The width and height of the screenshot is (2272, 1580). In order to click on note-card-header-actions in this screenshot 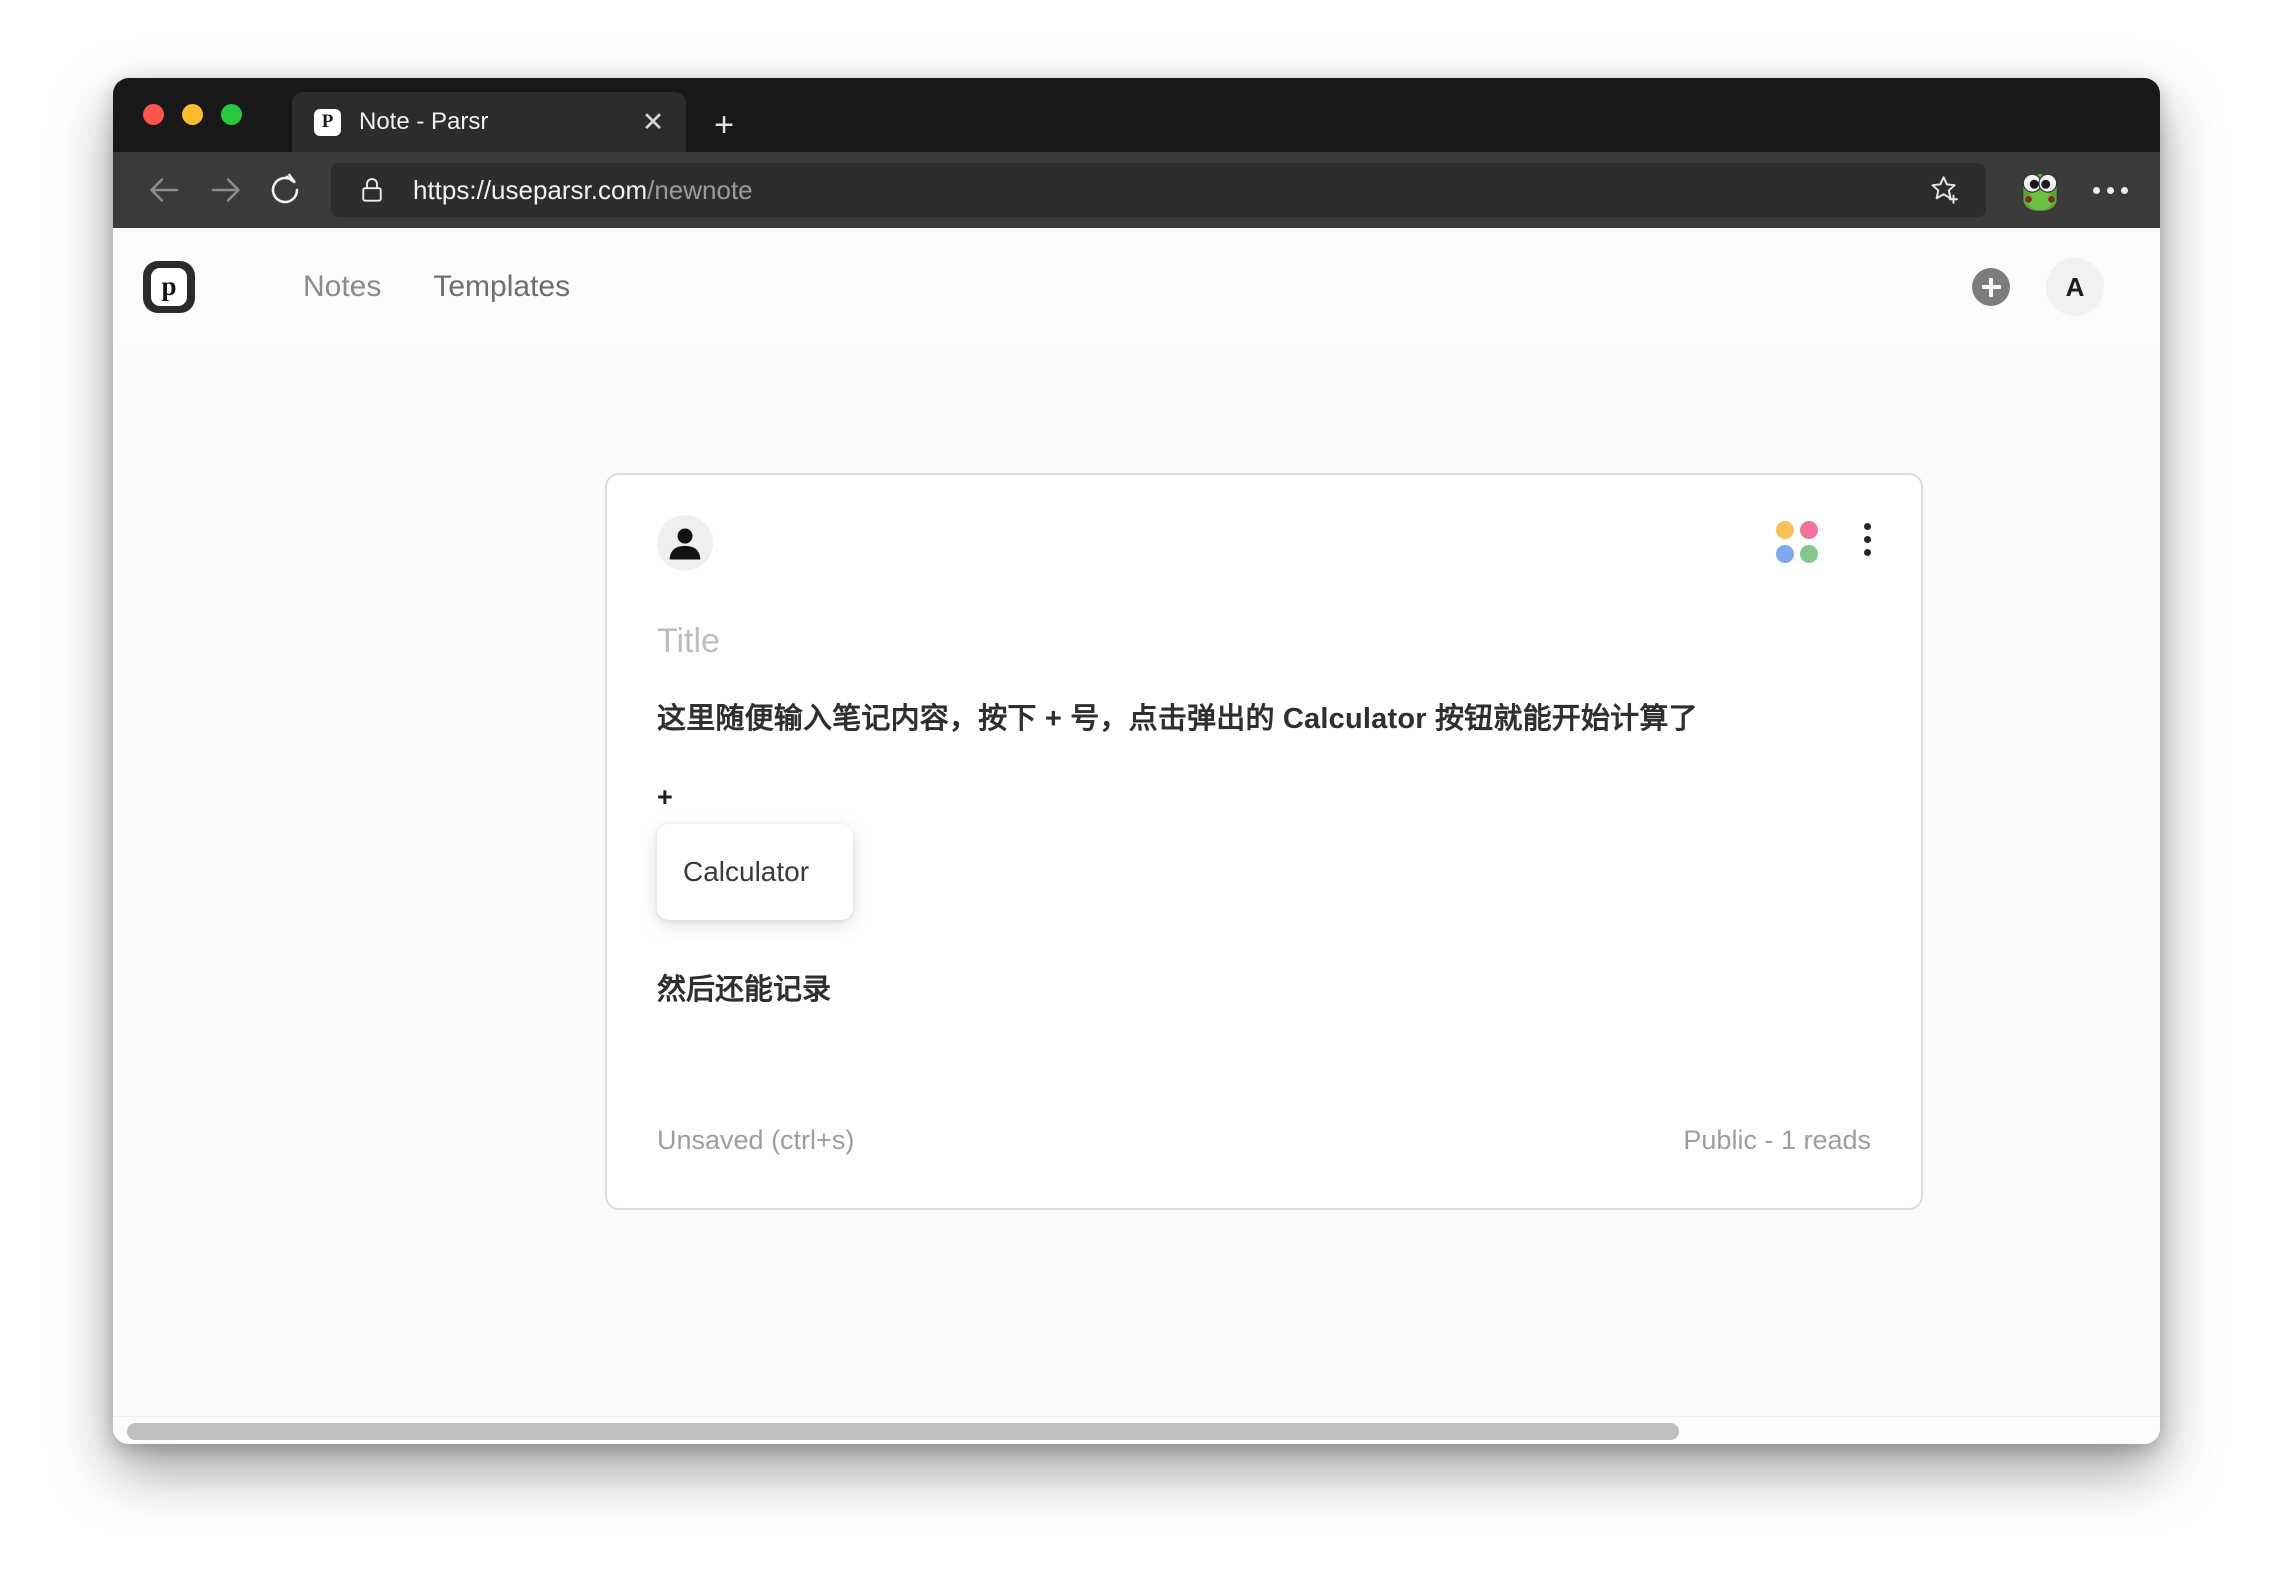, I will do `click(1823, 539)`.